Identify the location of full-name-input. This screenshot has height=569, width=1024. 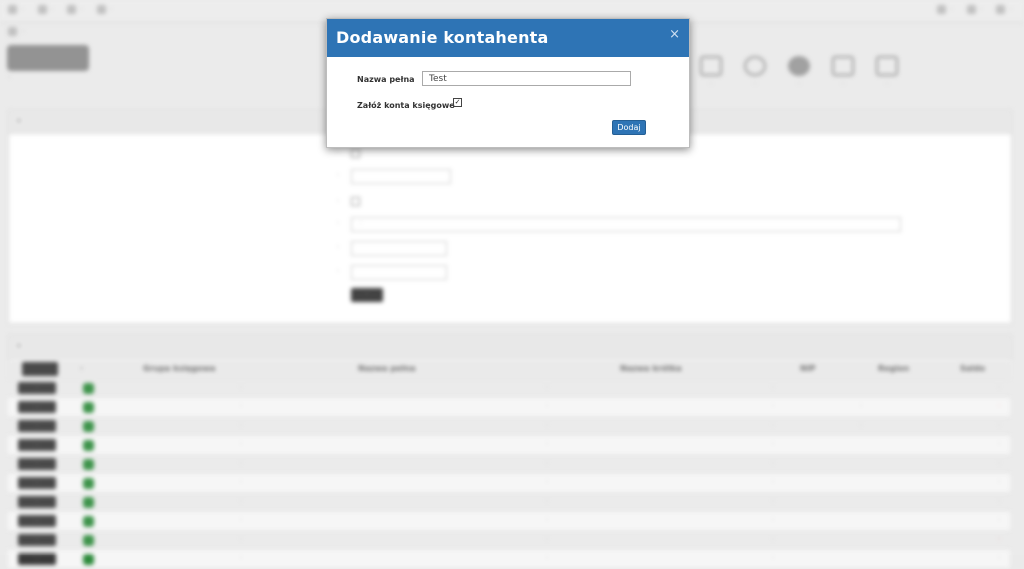
(526, 78).